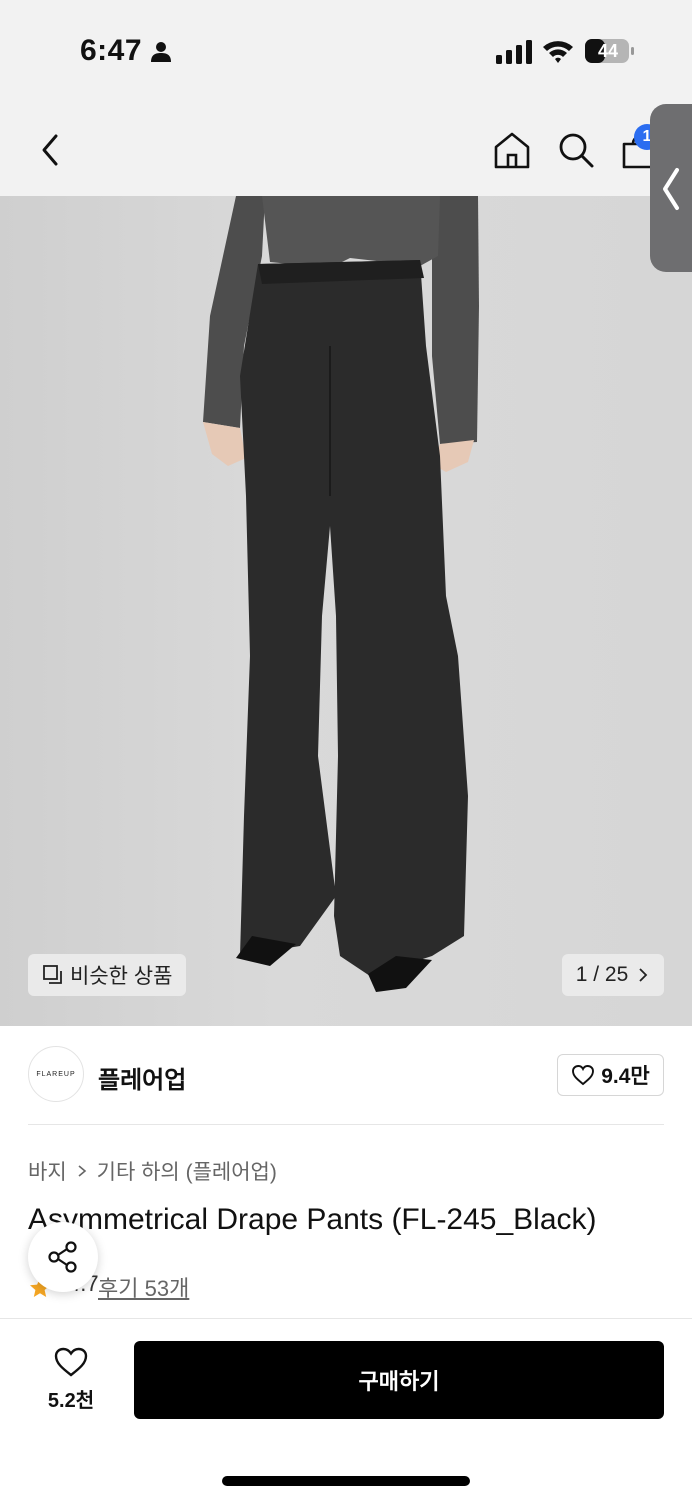 This screenshot has width=692, height=1500. Describe the element at coordinates (512, 150) in the screenshot. I see `home-icon` at that location.